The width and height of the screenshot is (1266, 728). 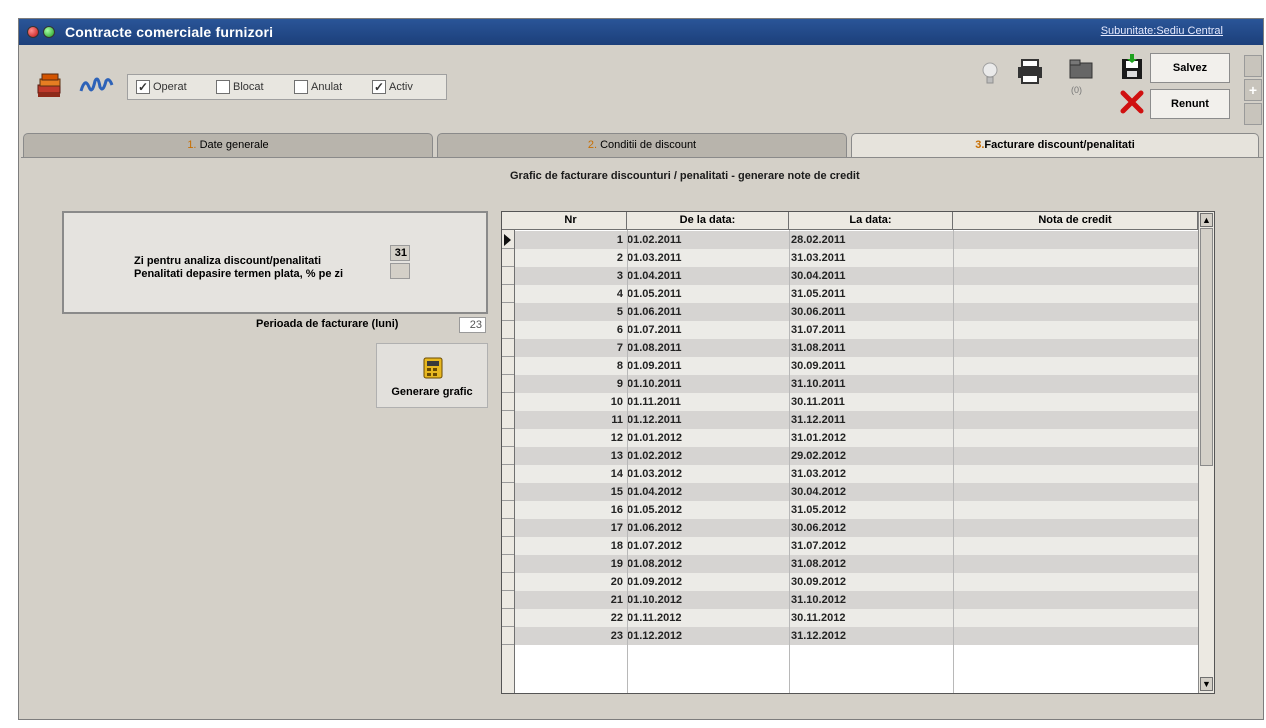 What do you see at coordinates (856, 510) in the screenshot?
I see `table-row: 16 01.05.2012 31.05.2012` at bounding box center [856, 510].